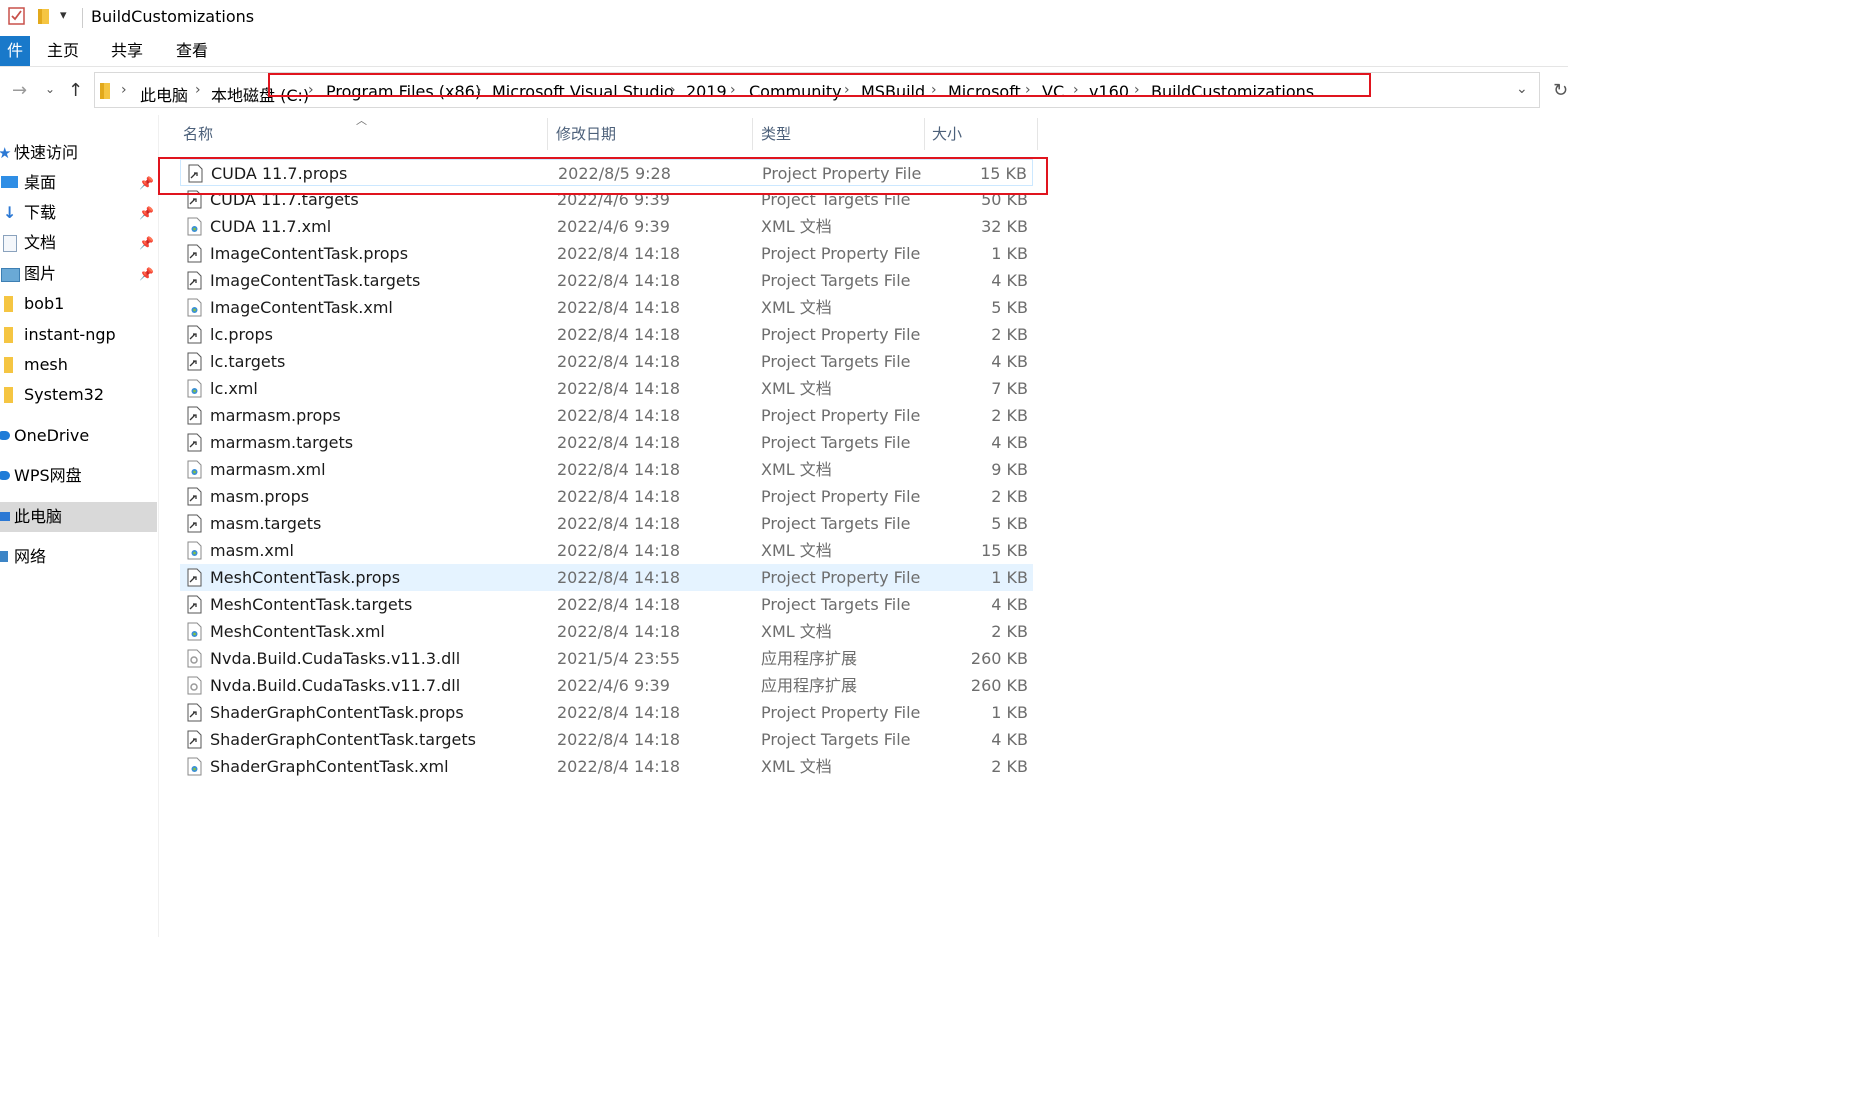 The width and height of the screenshot is (1860, 1111). What do you see at coordinates (78, 365) in the screenshot?
I see `sidebar-item-mesh: mesh` at bounding box center [78, 365].